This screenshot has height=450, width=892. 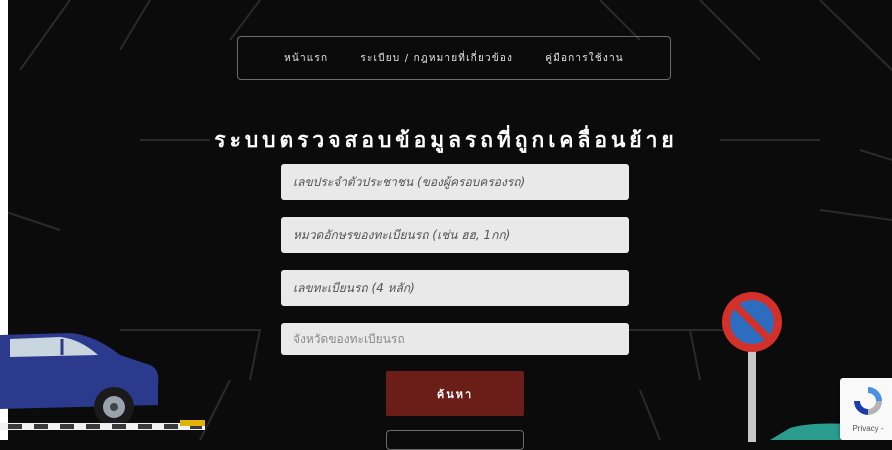 What do you see at coordinates (455, 235) in the screenshot?
I see `plate-letters-input` at bounding box center [455, 235].